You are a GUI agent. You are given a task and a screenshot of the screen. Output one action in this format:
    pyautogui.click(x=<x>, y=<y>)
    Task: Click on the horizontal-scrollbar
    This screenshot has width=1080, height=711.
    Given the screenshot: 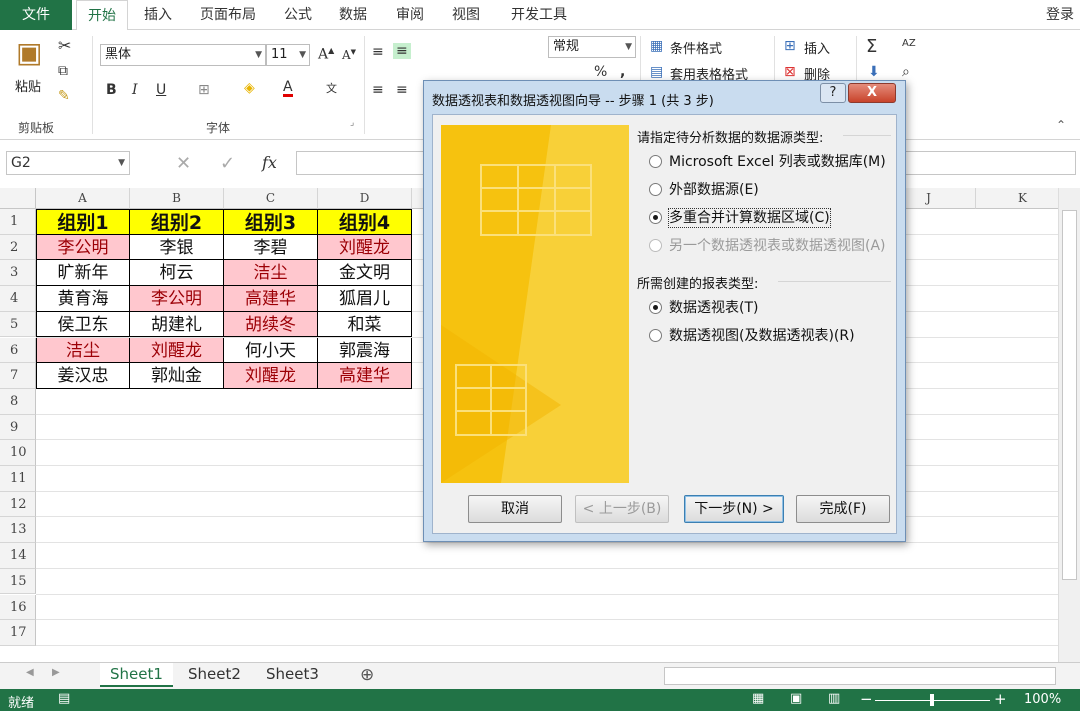 What is the action you would take?
    pyautogui.click(x=860, y=676)
    